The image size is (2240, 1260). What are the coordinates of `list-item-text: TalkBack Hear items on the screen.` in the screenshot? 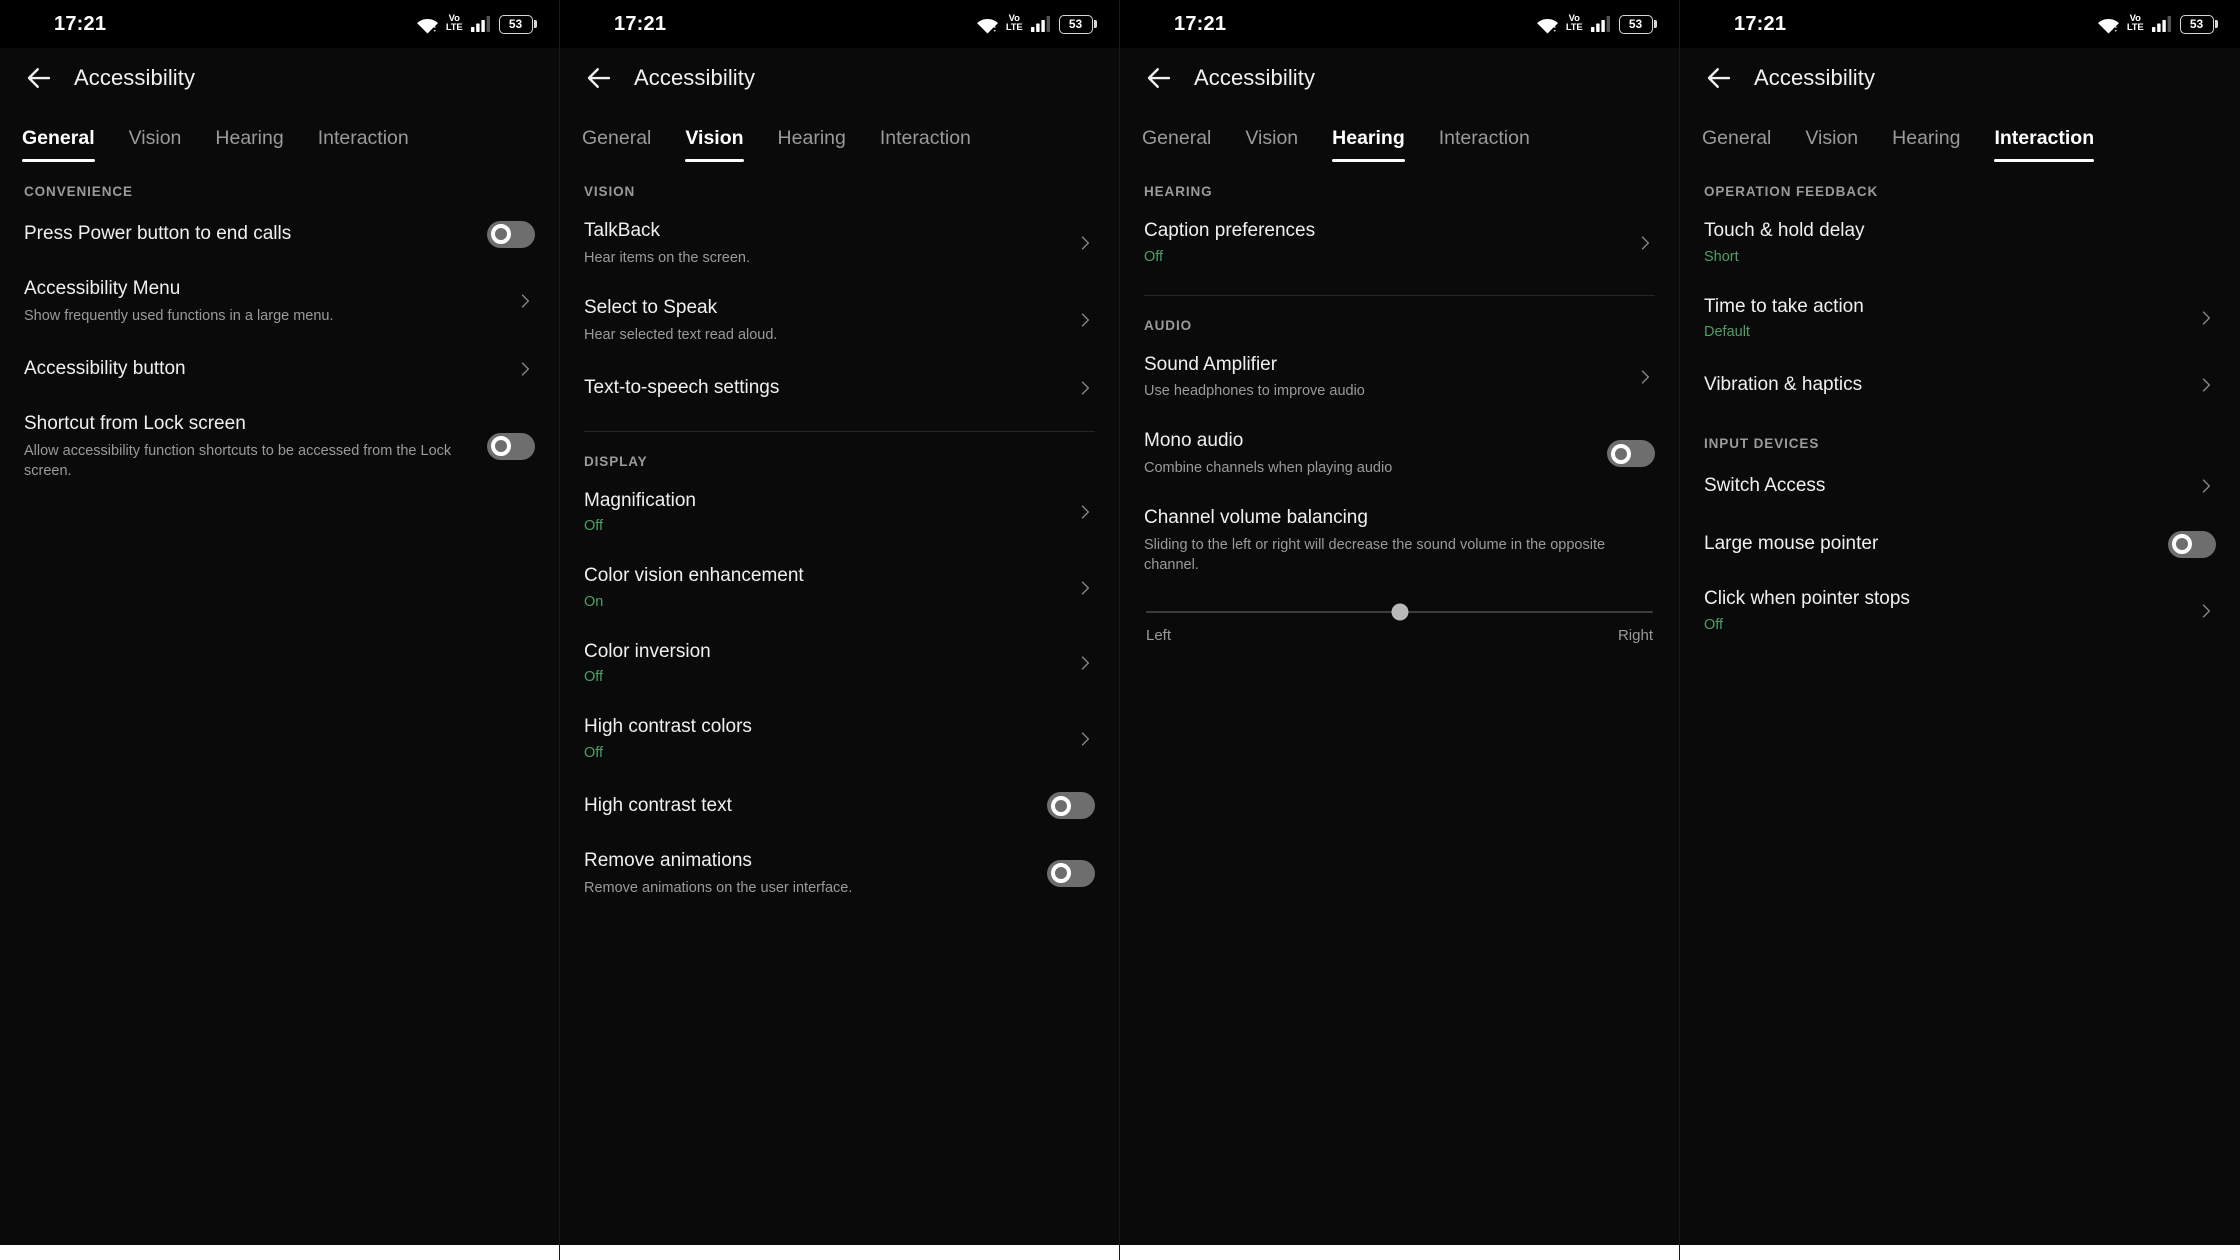 It's located at (829, 243).